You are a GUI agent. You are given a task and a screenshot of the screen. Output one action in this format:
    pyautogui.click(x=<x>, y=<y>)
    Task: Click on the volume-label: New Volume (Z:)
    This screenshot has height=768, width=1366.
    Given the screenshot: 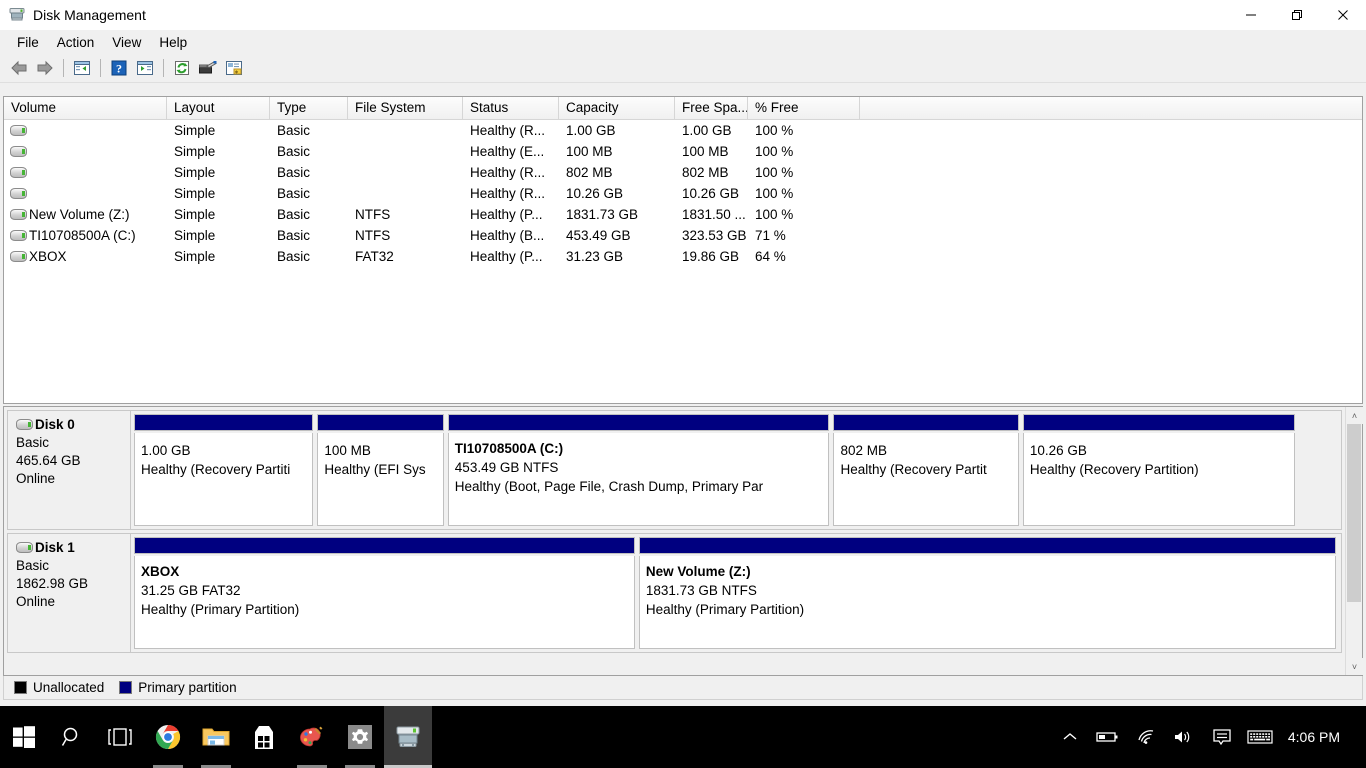 What is the action you would take?
    pyautogui.click(x=79, y=214)
    